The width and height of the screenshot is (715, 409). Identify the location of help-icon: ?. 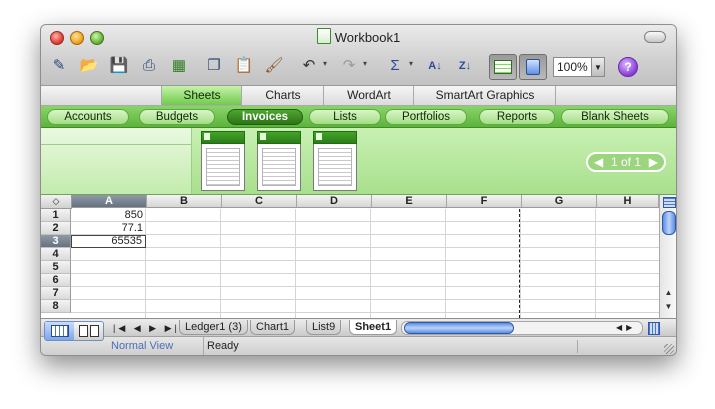
(628, 67).